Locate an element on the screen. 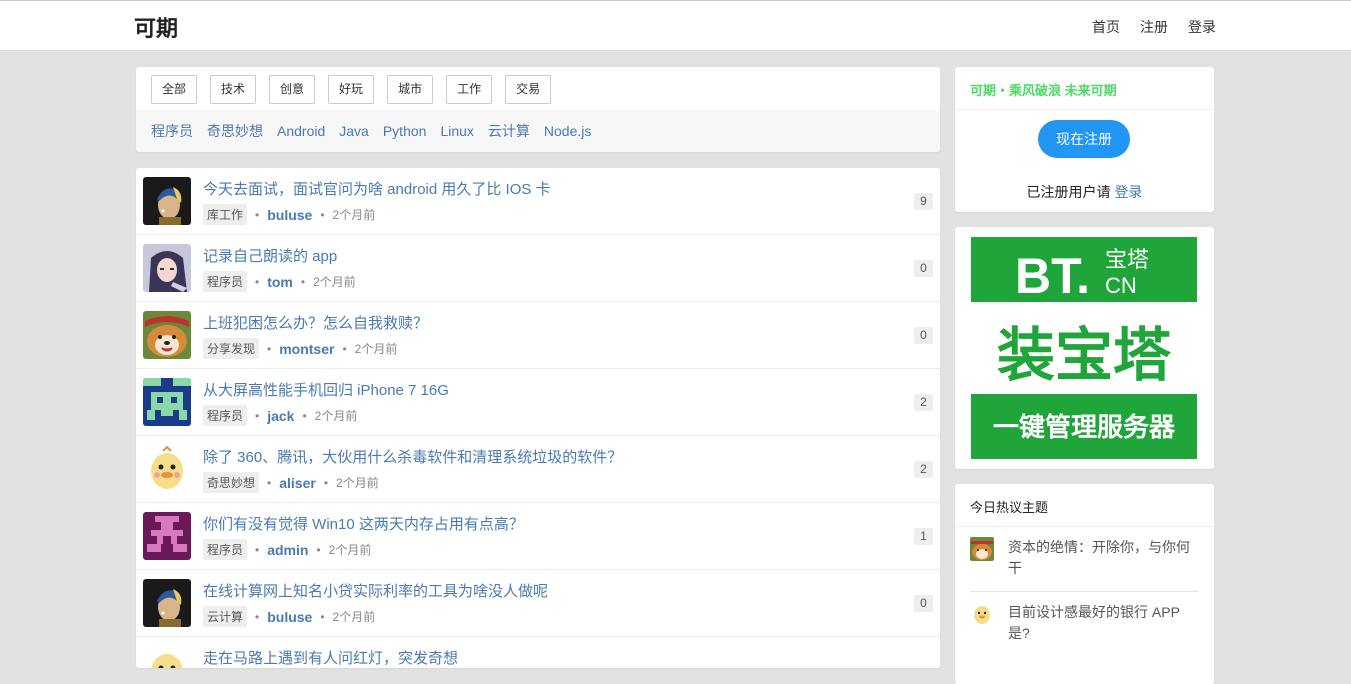  pixel-purple-avatar is located at coordinates (167, 536).